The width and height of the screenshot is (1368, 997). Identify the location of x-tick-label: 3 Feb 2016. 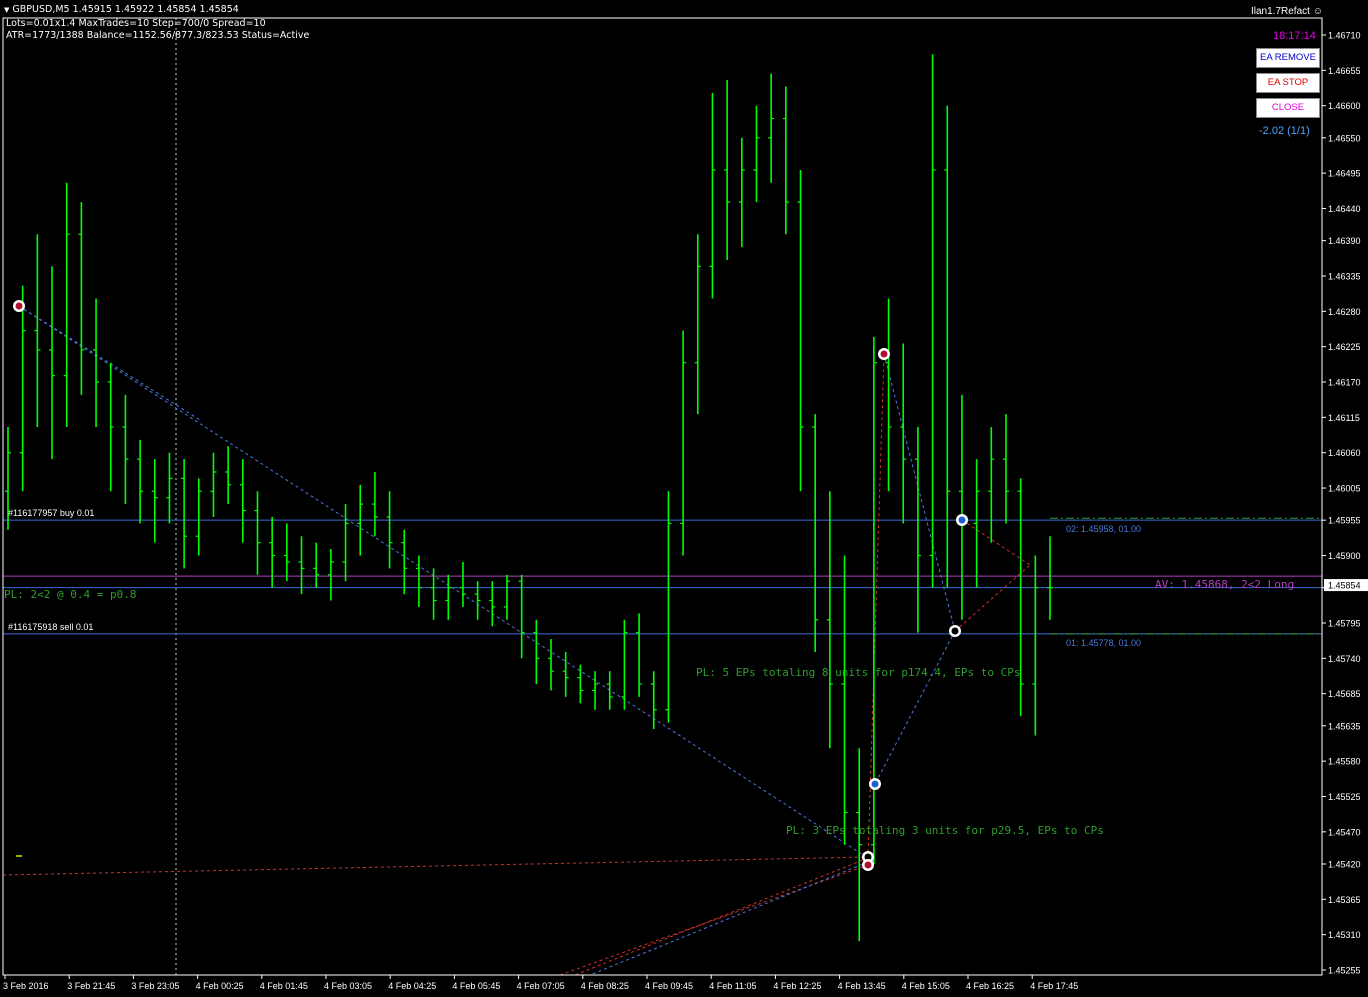
(26, 986).